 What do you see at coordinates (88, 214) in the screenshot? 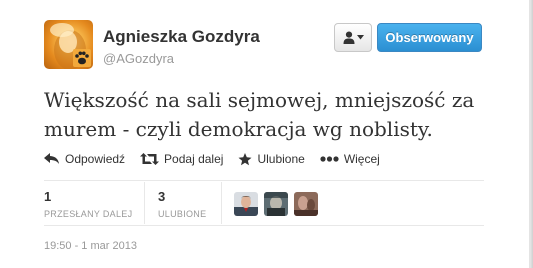
I see `retweet-count-label: PRZESŁANY DALEJ` at bounding box center [88, 214].